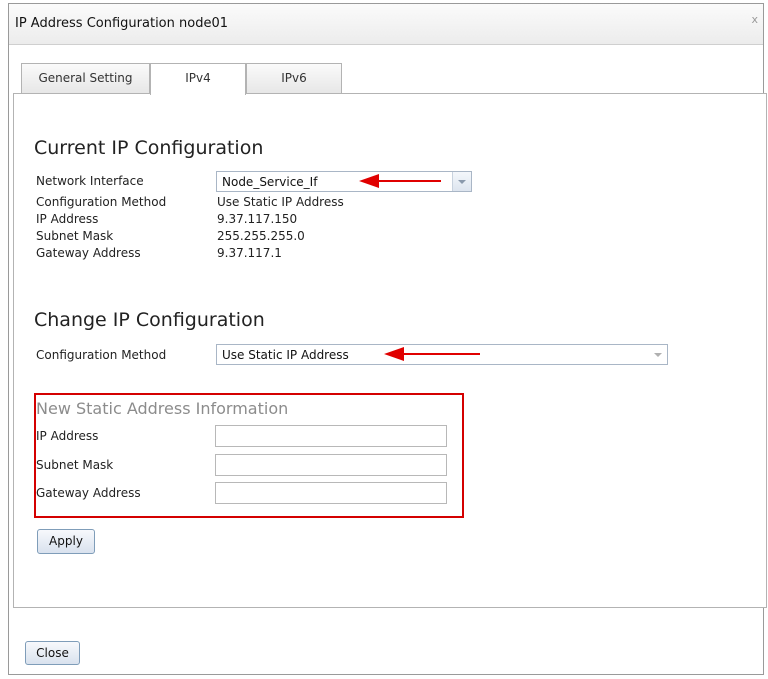 Image resolution: width=768 pixels, height=679 pixels. Describe the element at coordinates (162, 408) in the screenshot. I see `new-static-heading: New Static Address Information` at that location.